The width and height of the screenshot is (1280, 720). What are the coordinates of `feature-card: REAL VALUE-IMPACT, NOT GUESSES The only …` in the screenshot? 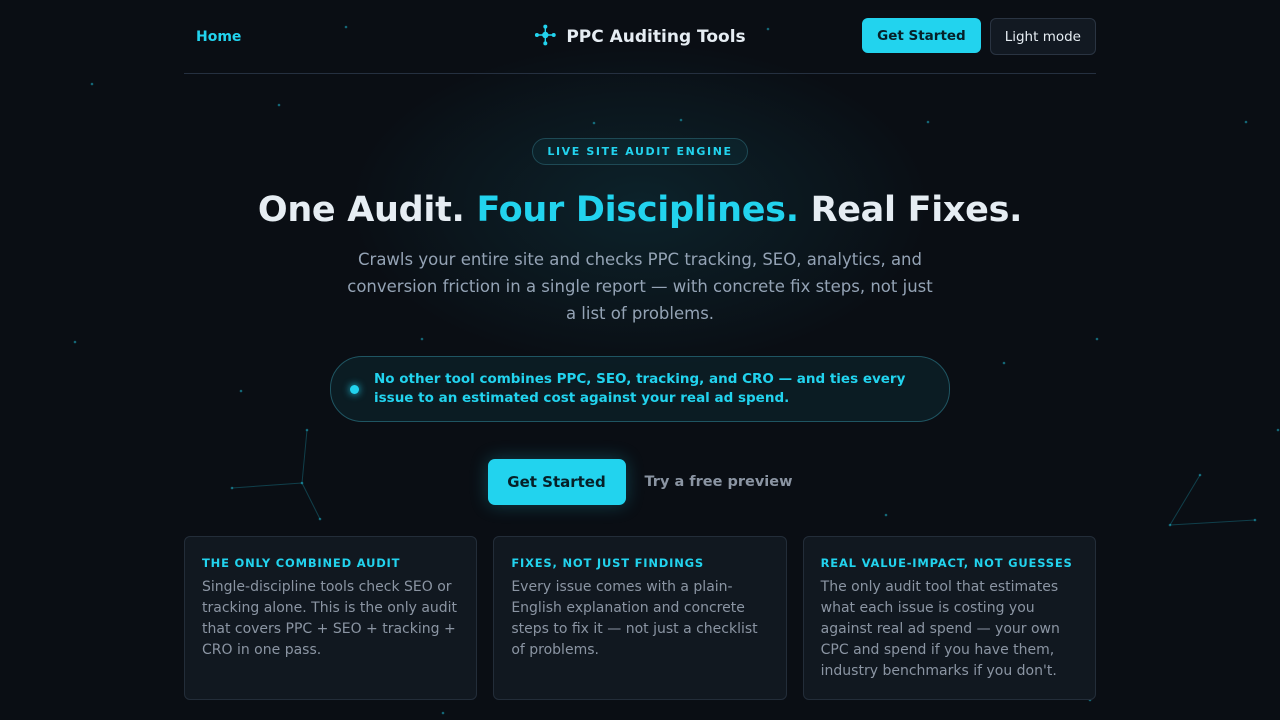 It's located at (949, 618).